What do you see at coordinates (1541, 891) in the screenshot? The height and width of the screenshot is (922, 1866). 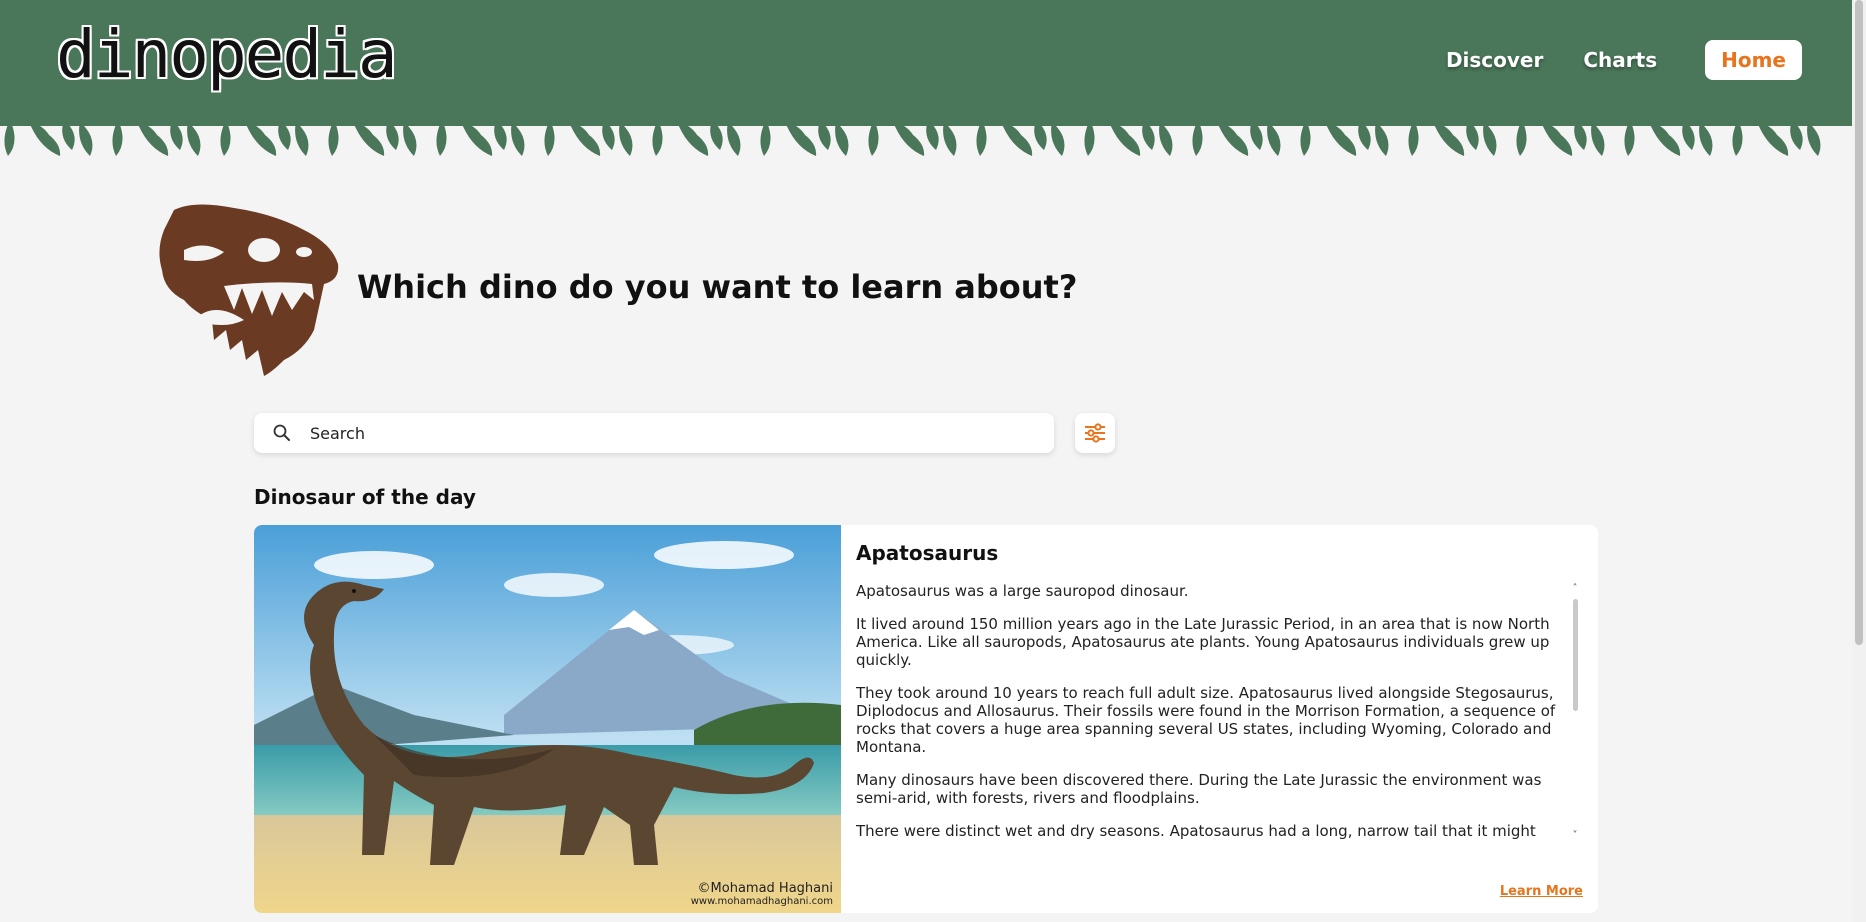 I see `learn-more-link: Learn More` at bounding box center [1541, 891].